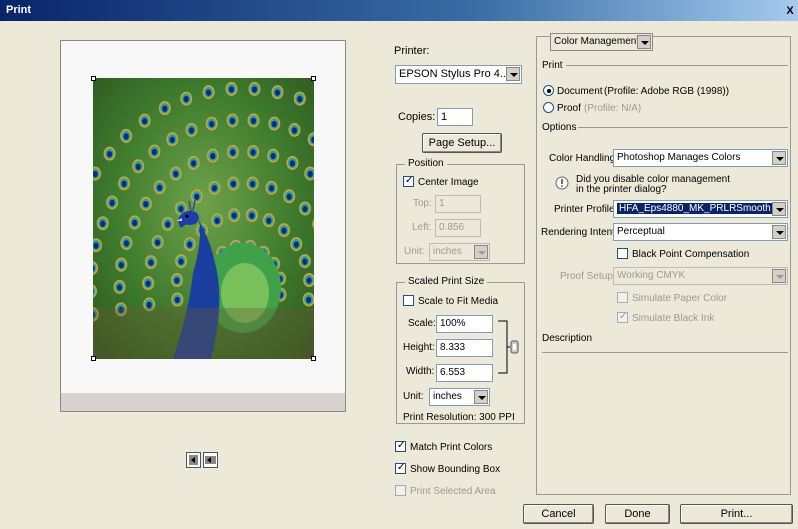  Describe the element at coordinates (700, 276) in the screenshot. I see `proof-setup-select: Working CMYK` at that location.